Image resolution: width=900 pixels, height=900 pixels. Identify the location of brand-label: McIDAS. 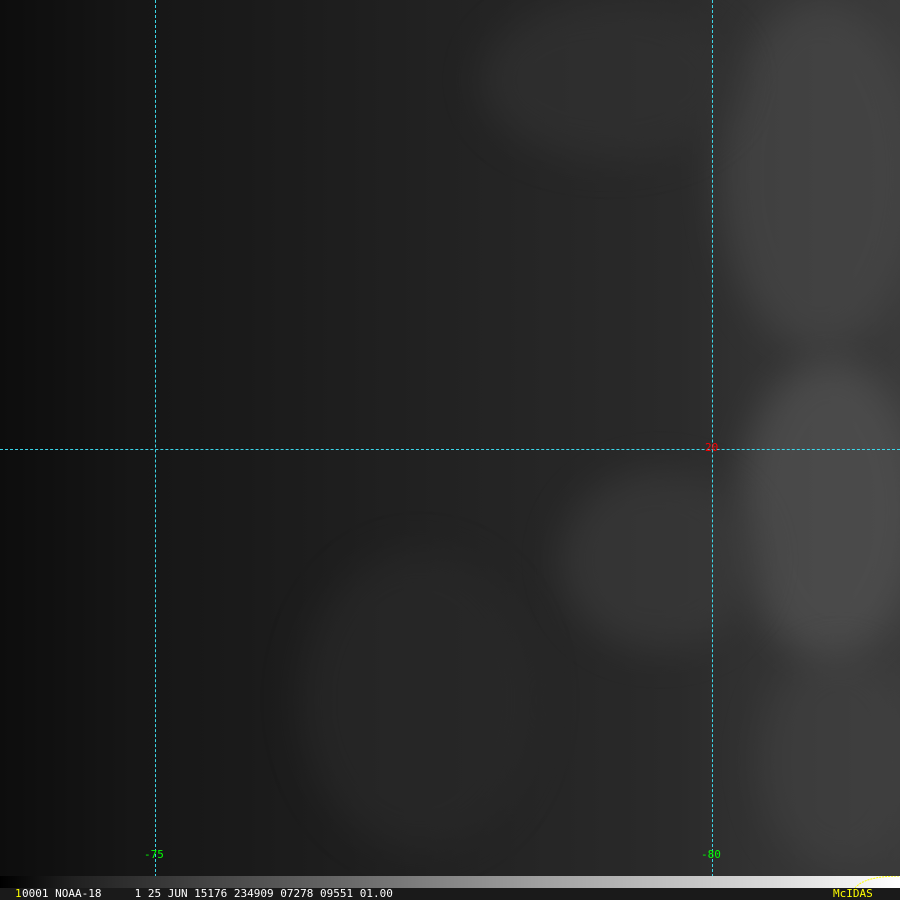
(853, 893).